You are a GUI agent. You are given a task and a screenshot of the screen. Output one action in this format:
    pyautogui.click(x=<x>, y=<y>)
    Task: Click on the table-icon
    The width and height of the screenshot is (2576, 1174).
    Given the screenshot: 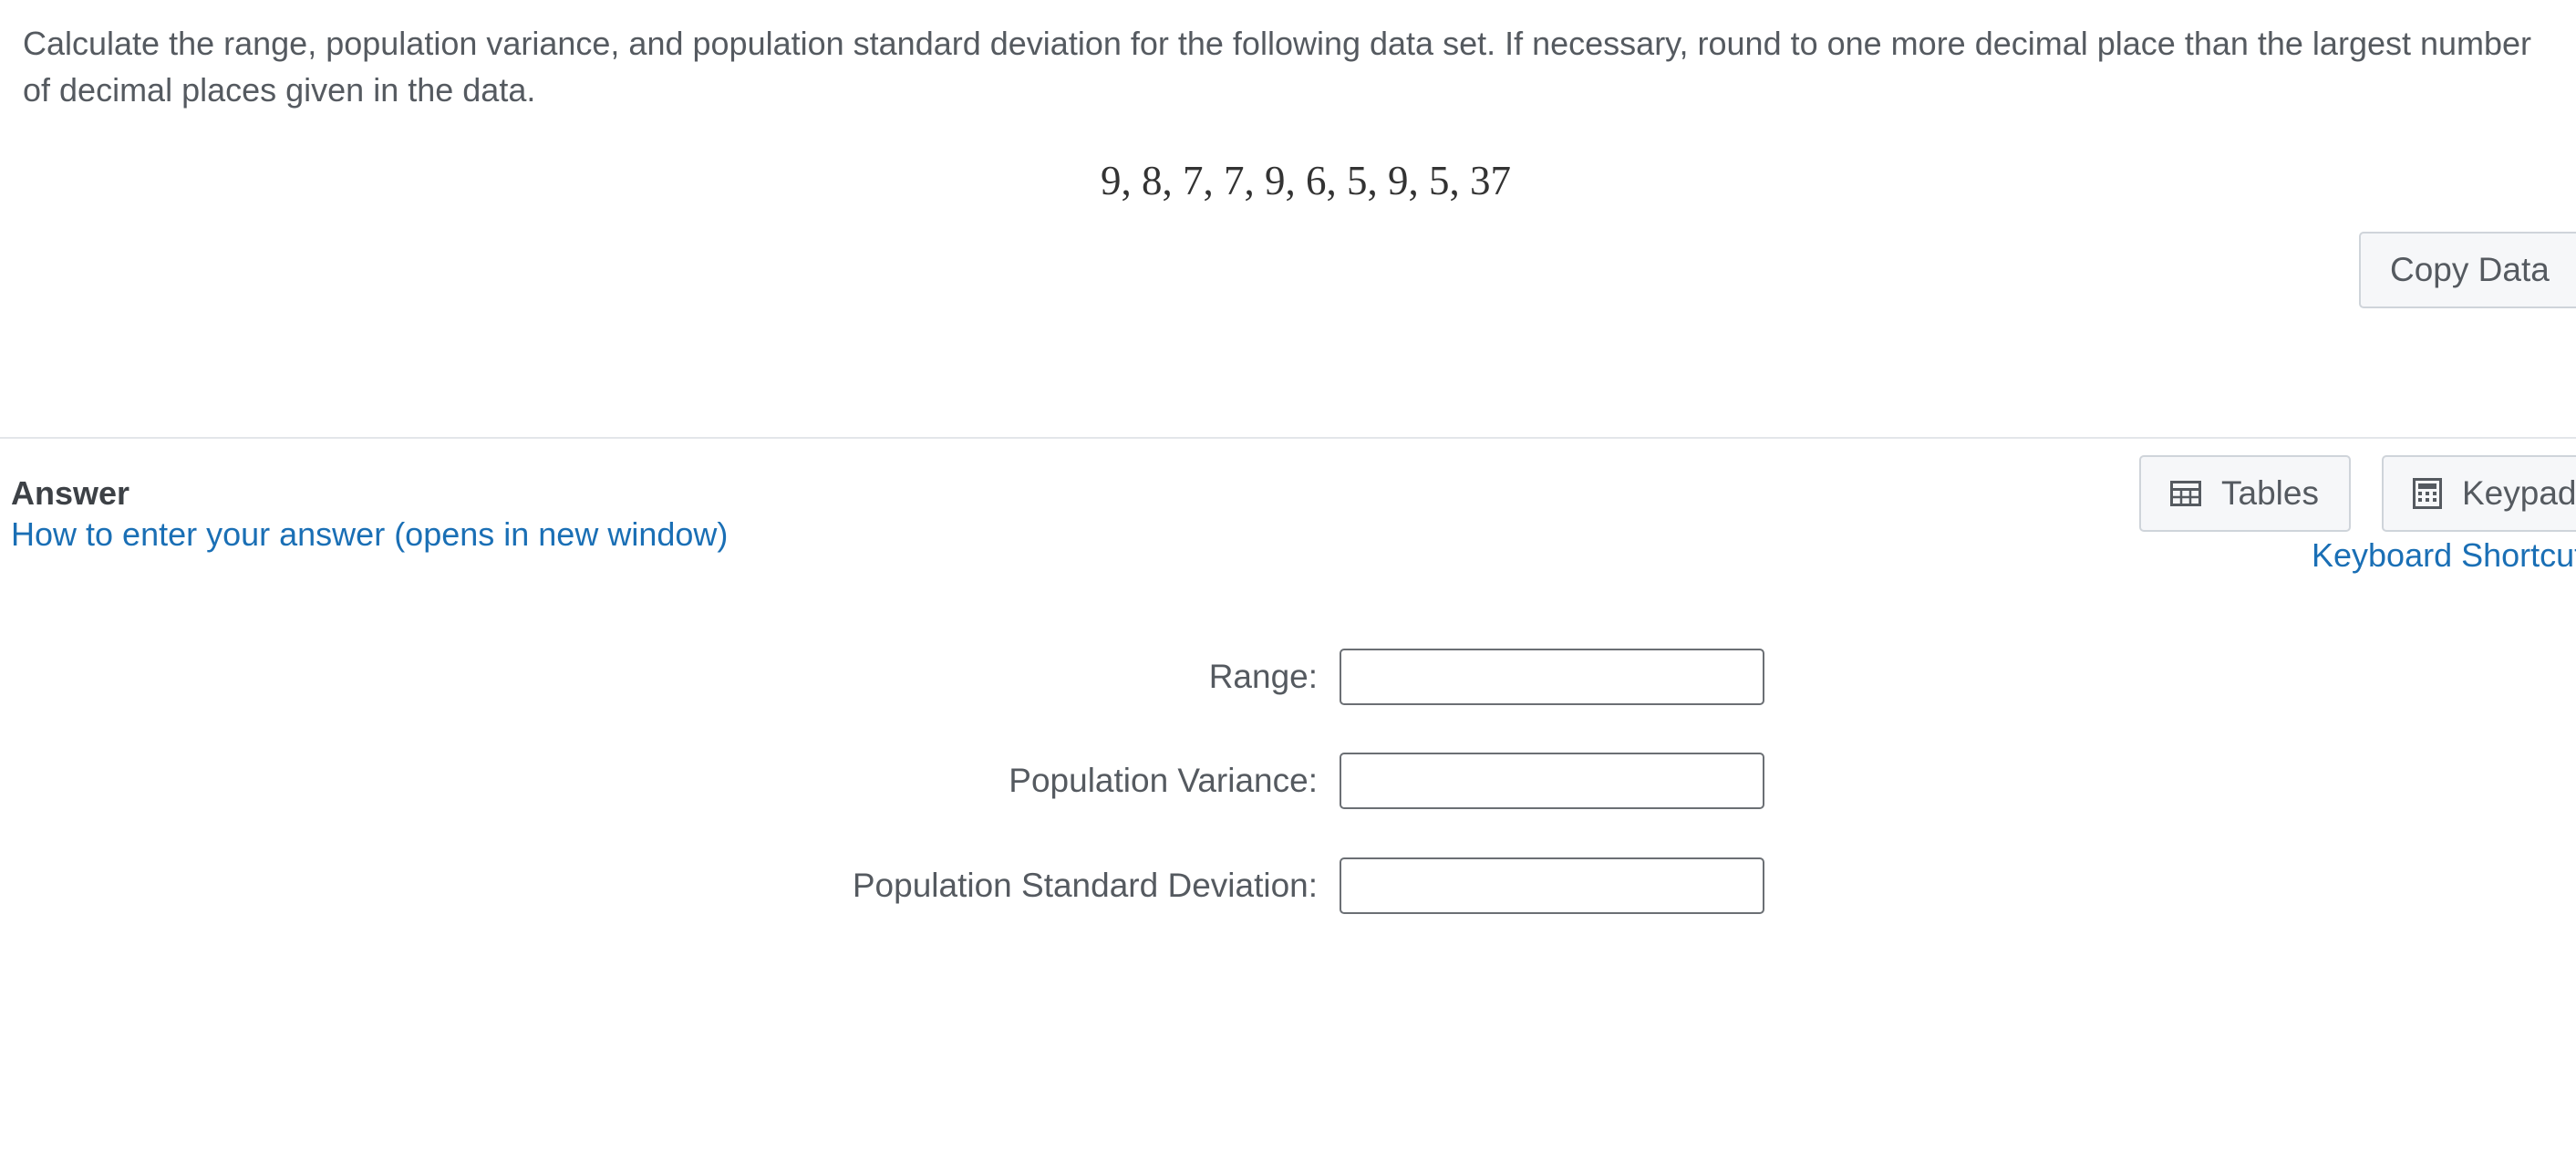 What is the action you would take?
    pyautogui.click(x=2185, y=493)
    